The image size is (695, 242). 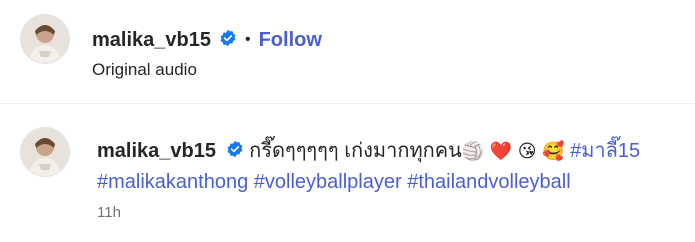 I want to click on hashtag-link: #thailandvolleyball, so click(x=488, y=182).